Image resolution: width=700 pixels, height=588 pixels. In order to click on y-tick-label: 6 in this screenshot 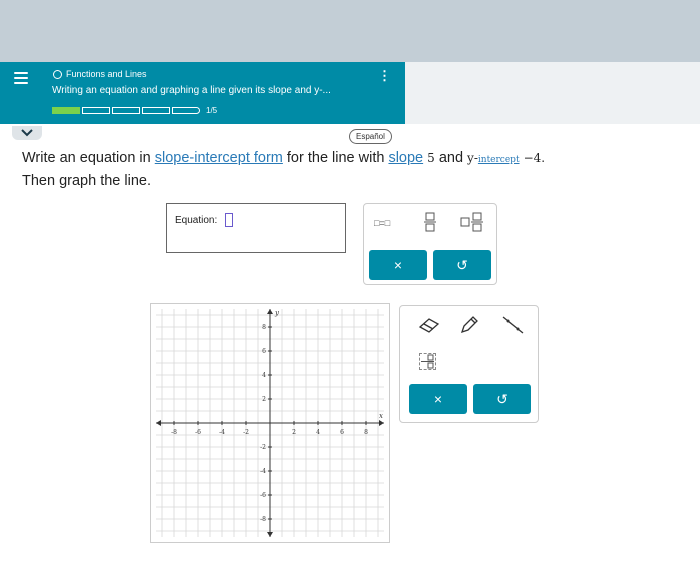, I will do `click(264, 351)`.